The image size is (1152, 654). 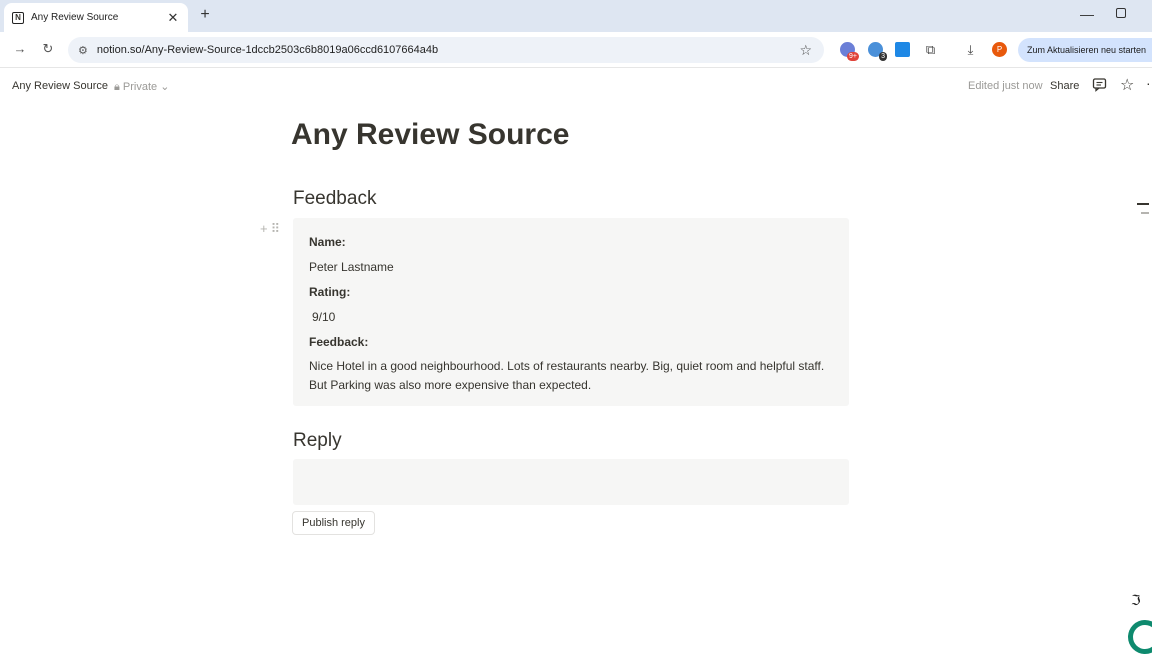 What do you see at coordinates (877, 51) in the screenshot?
I see `extension-icon-2: 3` at bounding box center [877, 51].